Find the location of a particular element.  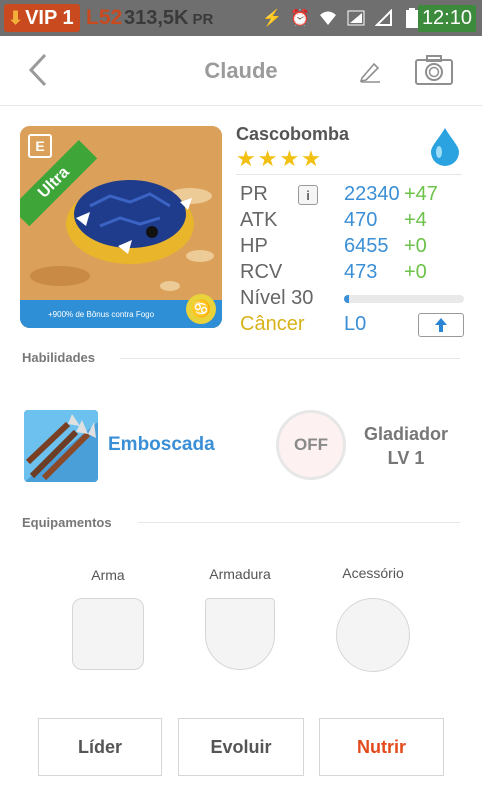

header: Claude is located at coordinates (241, 71).